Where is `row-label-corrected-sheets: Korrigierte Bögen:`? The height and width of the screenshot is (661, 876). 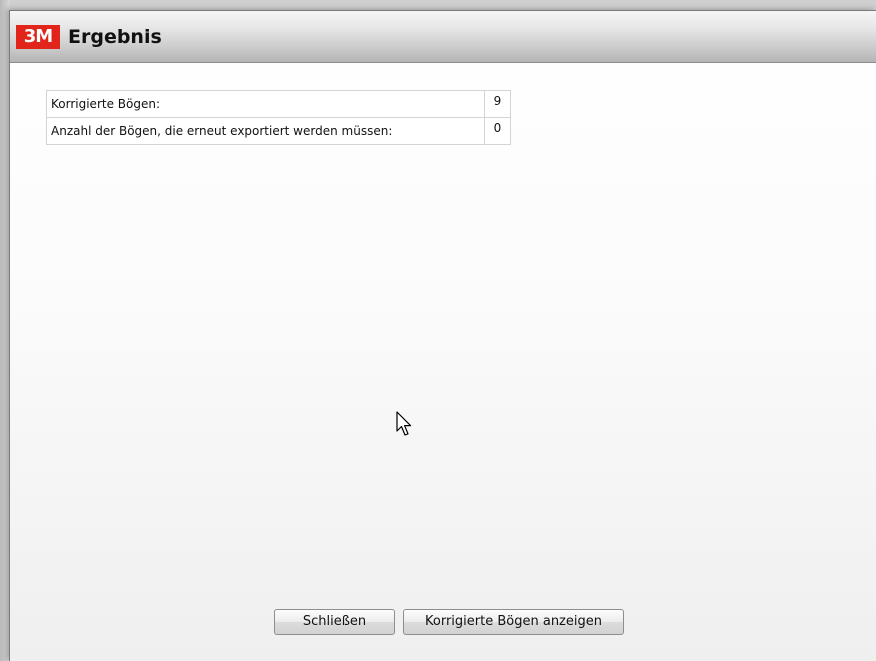
row-label-corrected-sheets: Korrigierte Bögen: is located at coordinates (265, 104).